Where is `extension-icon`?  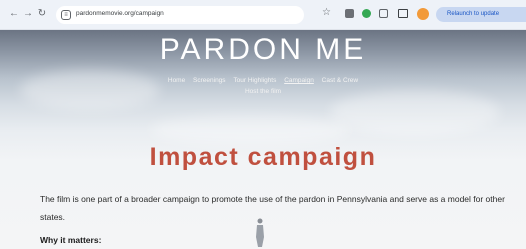
extension-icon is located at coordinates (349, 13).